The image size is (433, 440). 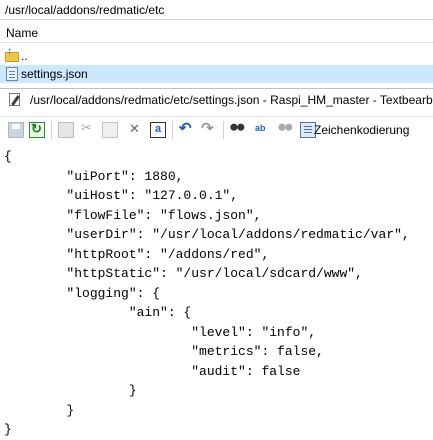 What do you see at coordinates (110, 130) in the screenshot?
I see `paste-icon` at bounding box center [110, 130].